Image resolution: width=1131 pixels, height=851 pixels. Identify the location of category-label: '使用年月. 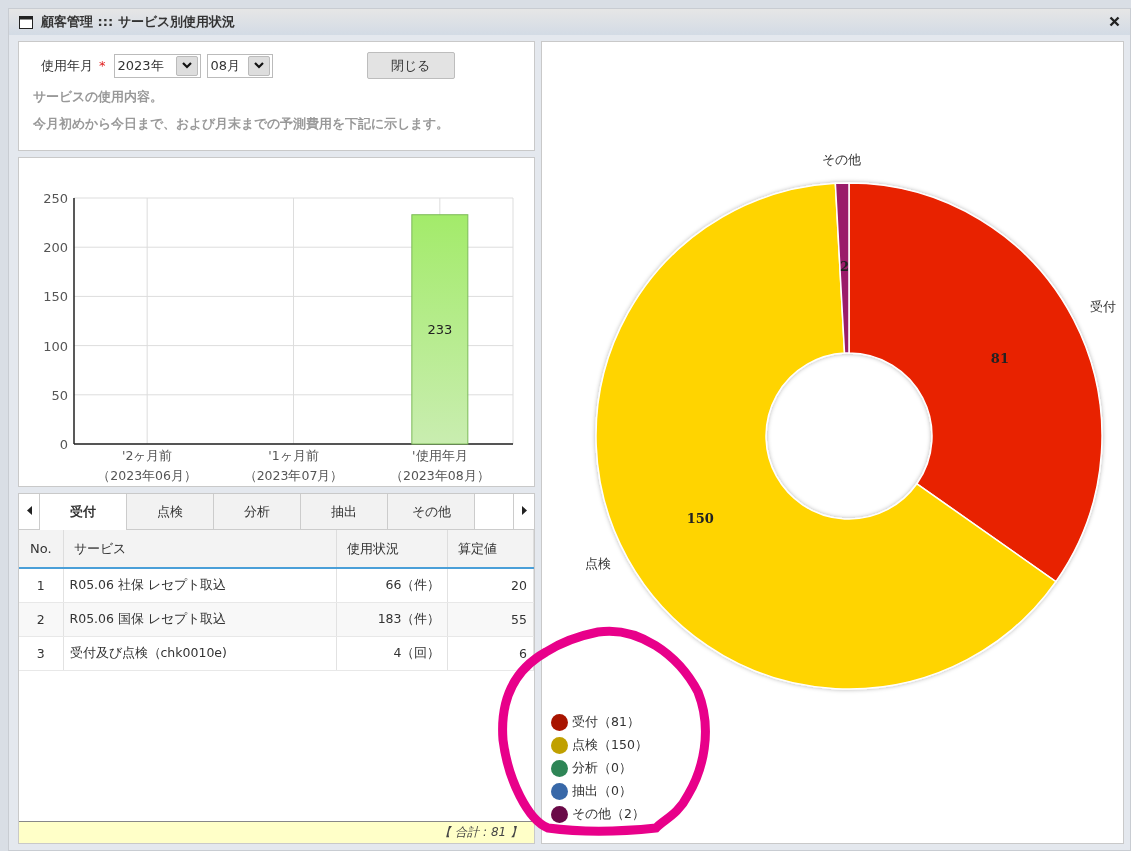
(440, 455).